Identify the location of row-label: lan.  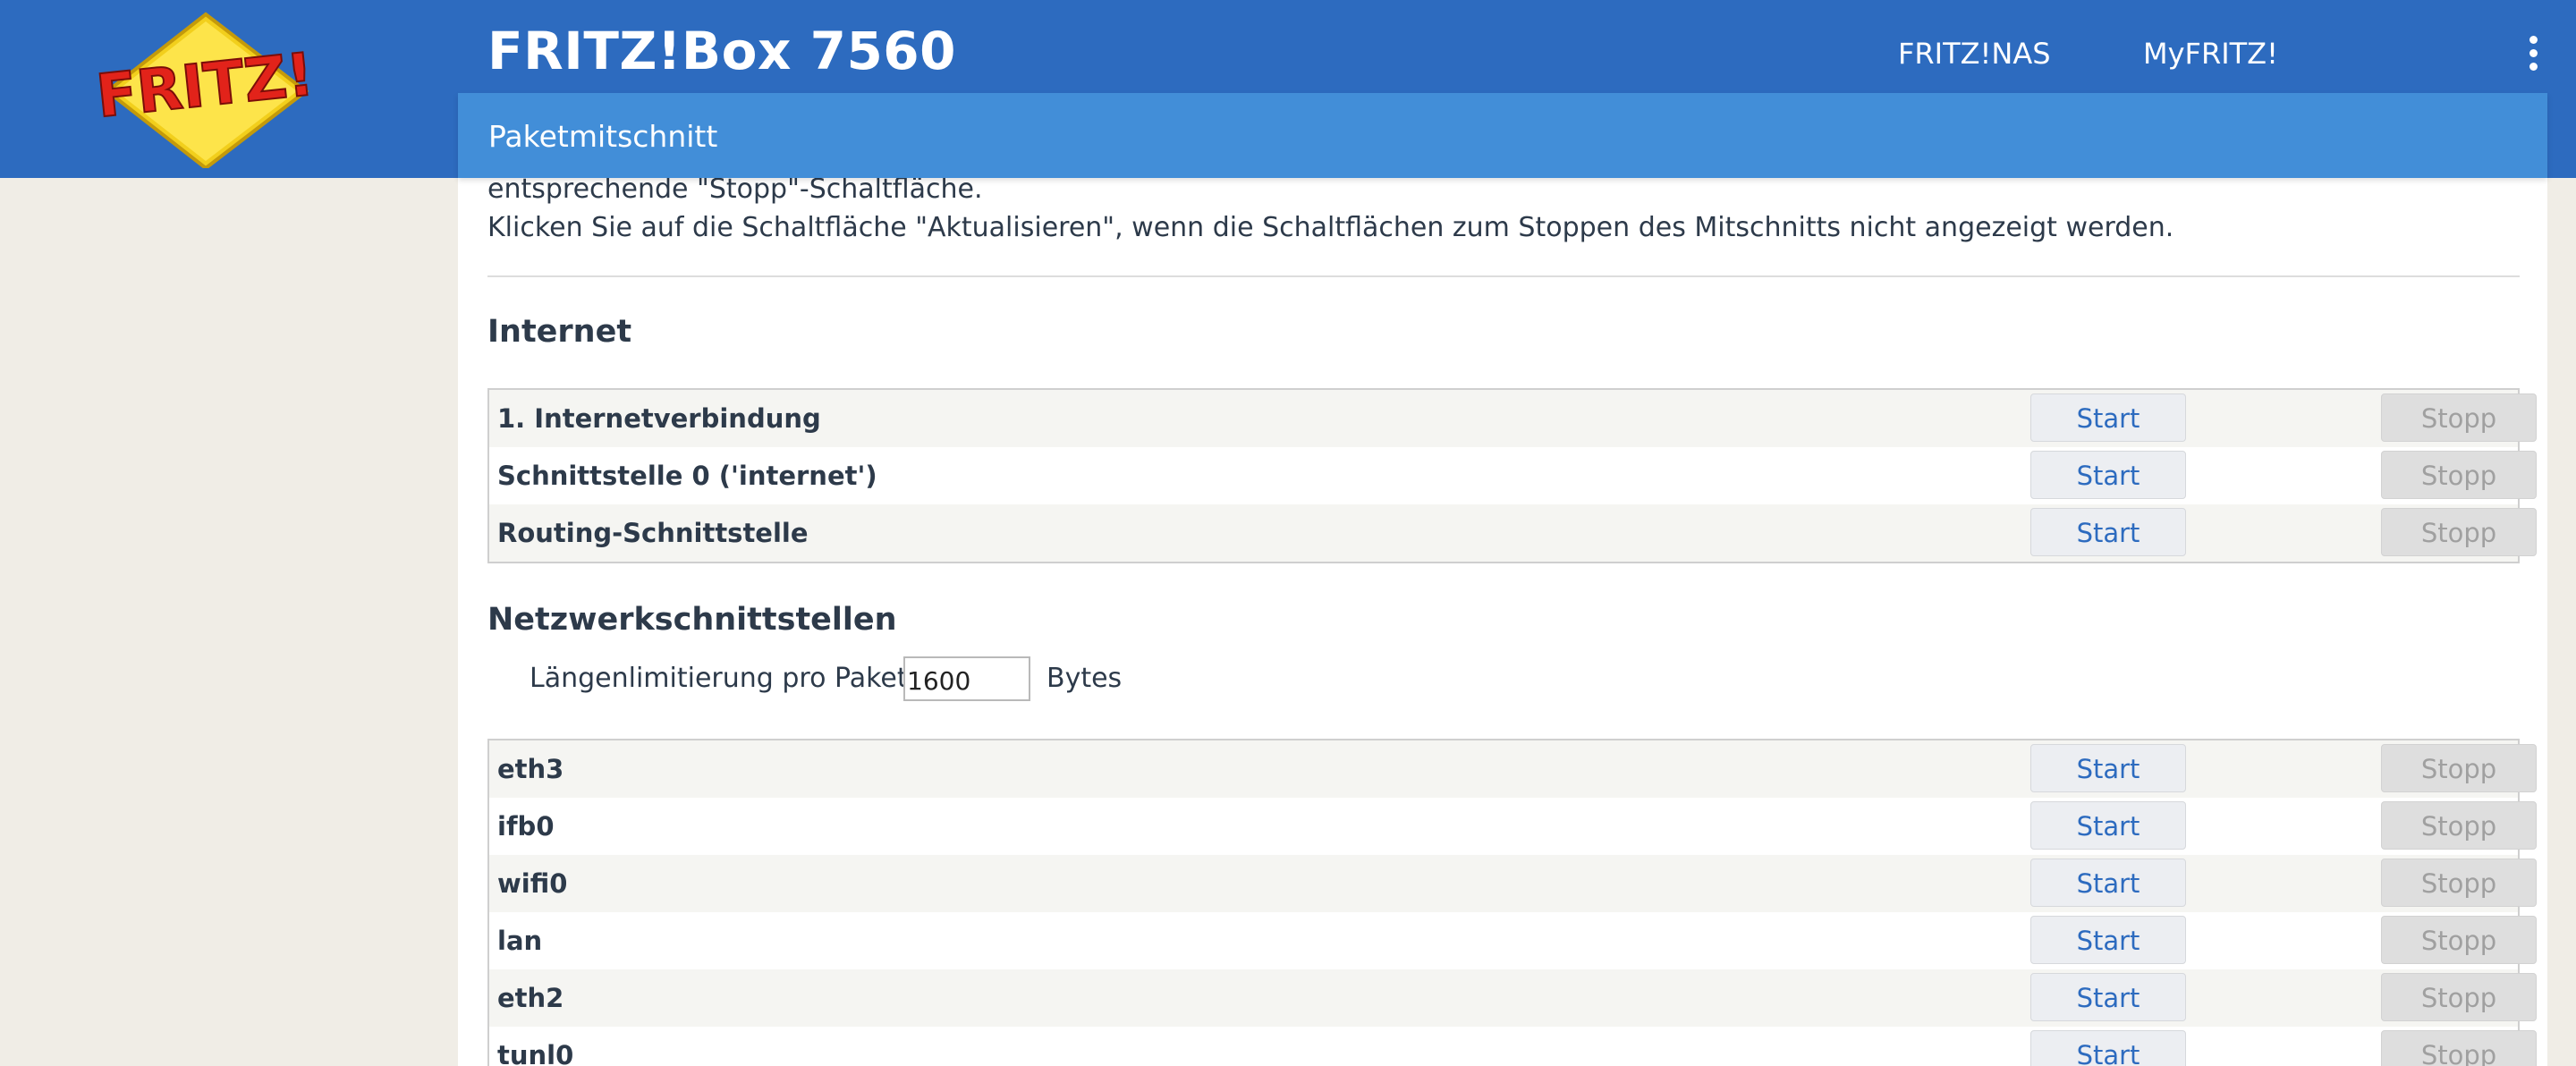
(520, 941).